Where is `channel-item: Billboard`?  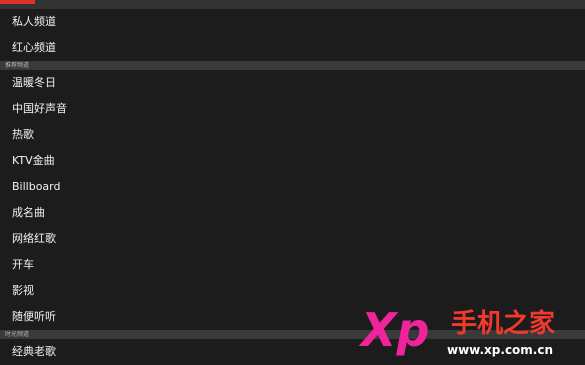
channel-item: Billboard is located at coordinates (292, 187).